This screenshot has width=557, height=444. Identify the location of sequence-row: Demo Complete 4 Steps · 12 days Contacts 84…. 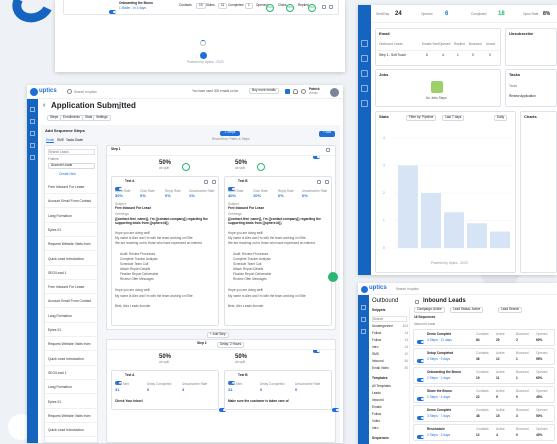
(484, 337).